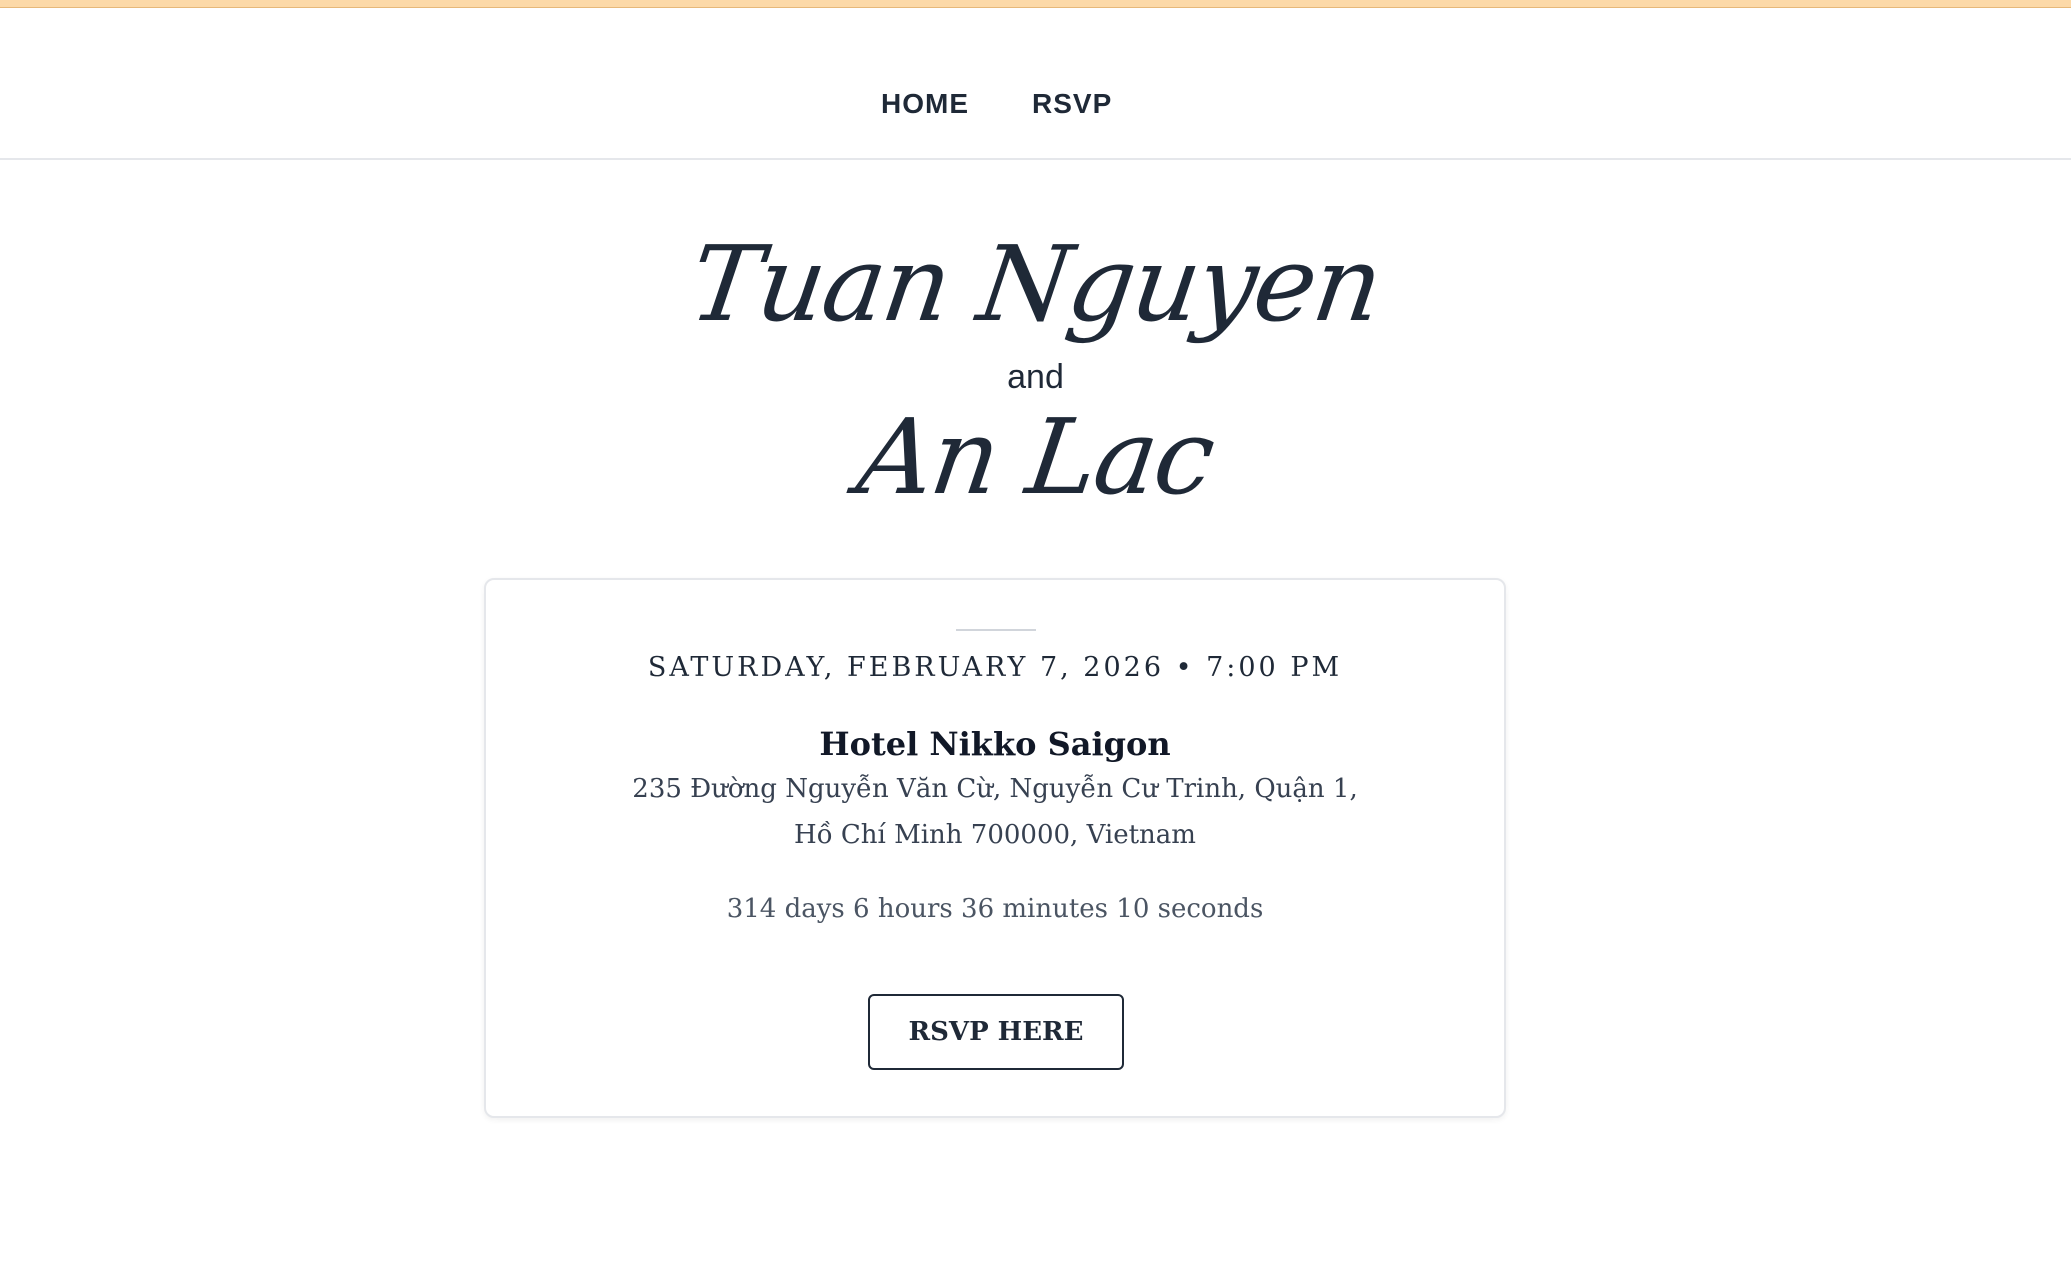  Describe the element at coordinates (995, 909) in the screenshot. I see `countdown-timer: 314 days 6 hours 36 minutes 10 seconds` at that location.